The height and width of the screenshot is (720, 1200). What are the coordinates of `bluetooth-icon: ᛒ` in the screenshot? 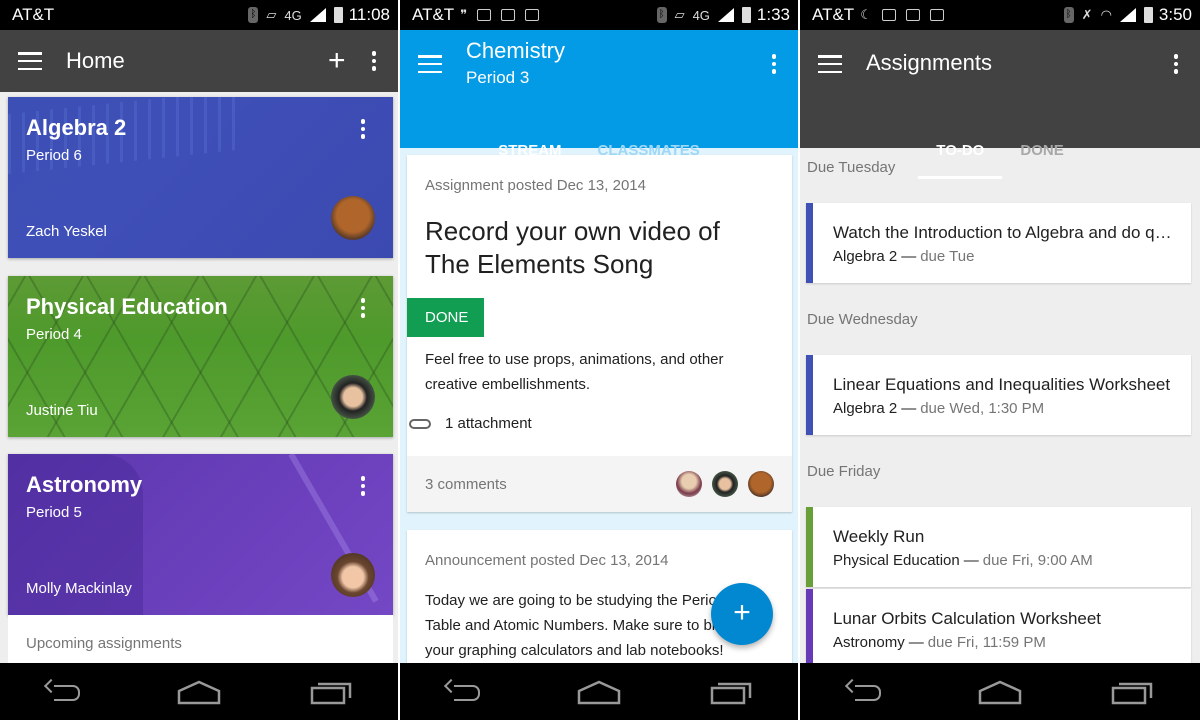 It's located at (1068, 15).